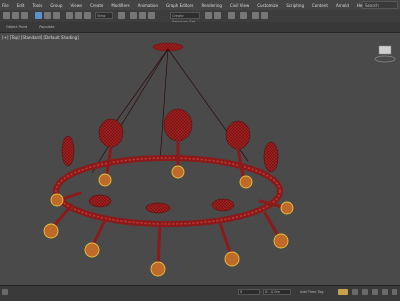 This screenshot has height=301, width=400. Describe the element at coordinates (344, 5) in the screenshot. I see `menu-arnold: Arnold` at that location.